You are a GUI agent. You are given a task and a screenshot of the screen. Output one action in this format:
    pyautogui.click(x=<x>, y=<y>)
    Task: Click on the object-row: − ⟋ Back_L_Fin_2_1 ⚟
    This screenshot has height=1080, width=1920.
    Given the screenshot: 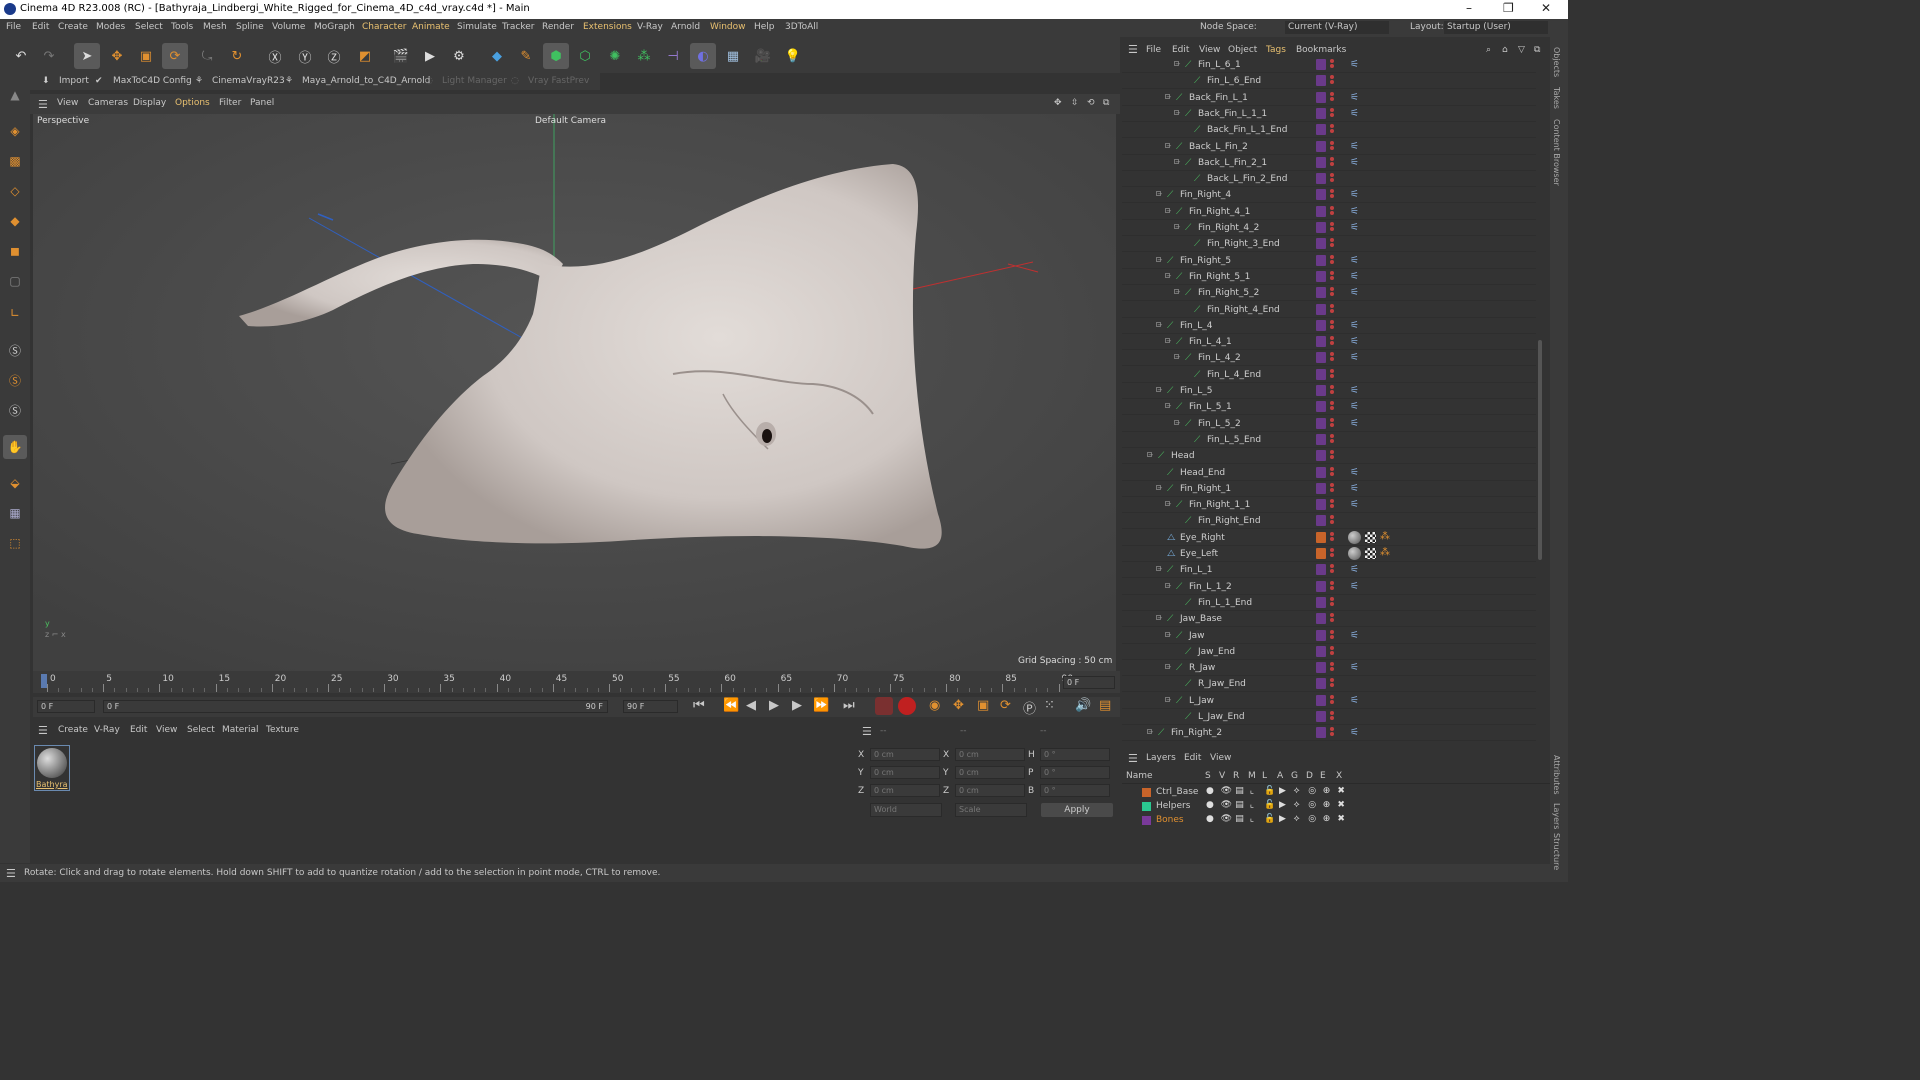 What is the action you would take?
    pyautogui.click(x=1329, y=162)
    